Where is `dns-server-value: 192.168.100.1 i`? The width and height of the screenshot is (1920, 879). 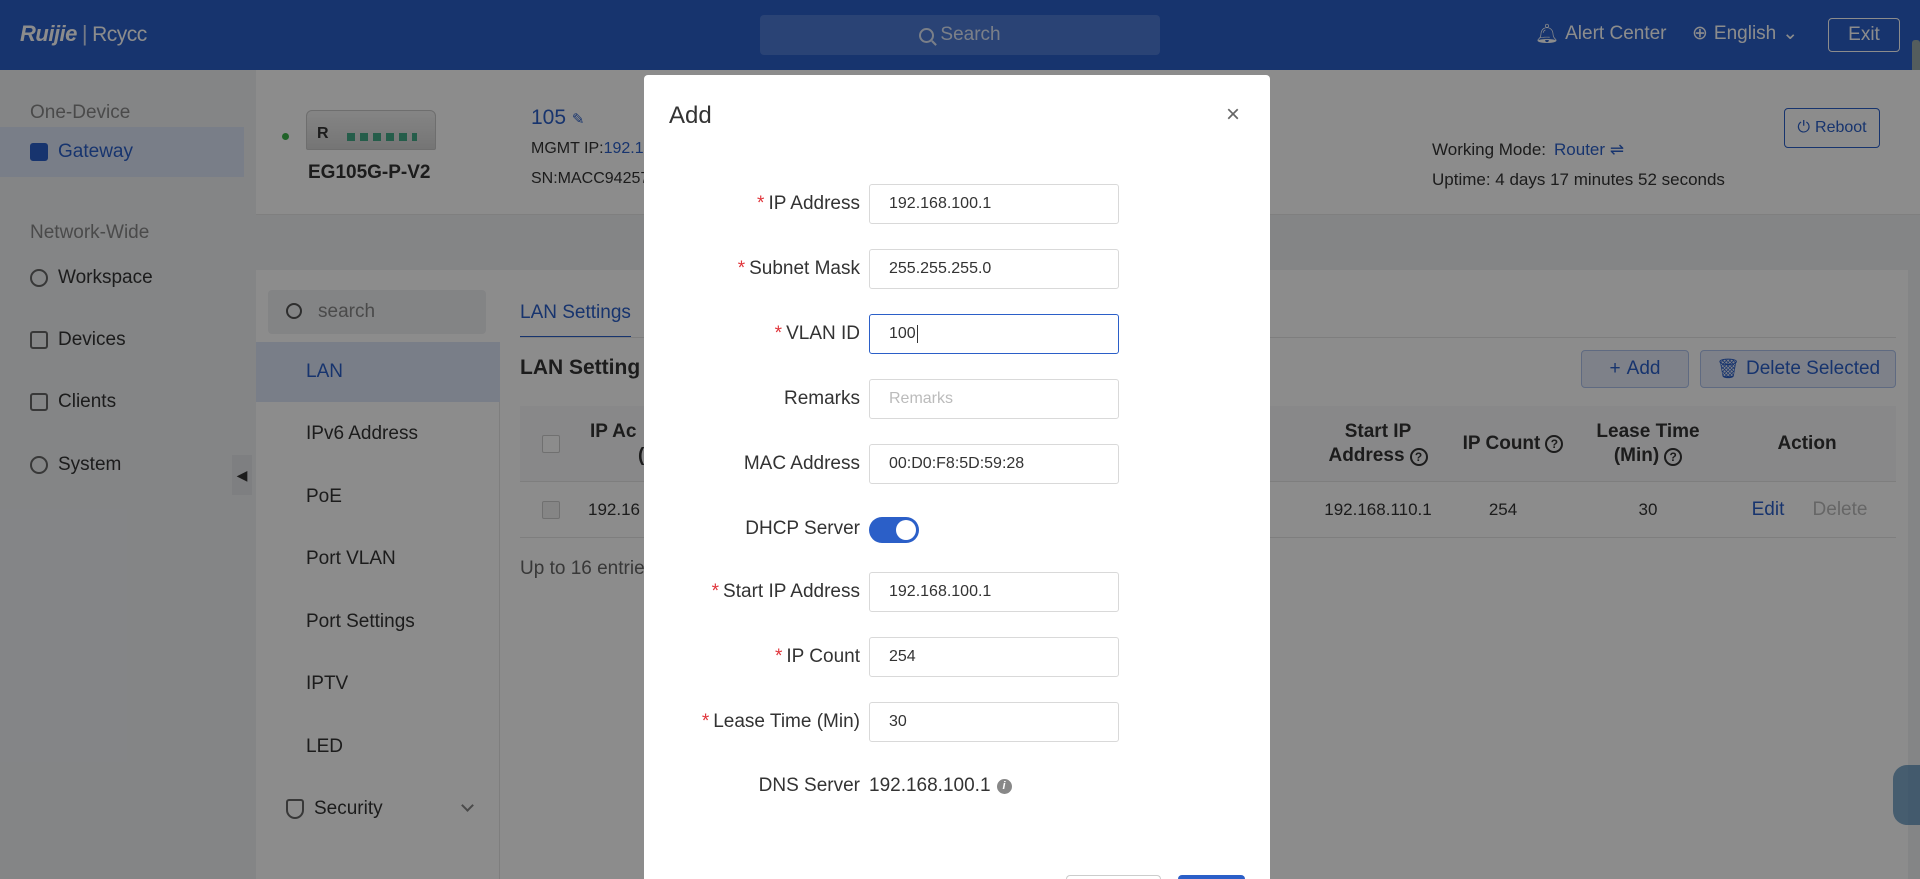
dns-server-value: 192.168.100.1 i is located at coordinates (940, 786).